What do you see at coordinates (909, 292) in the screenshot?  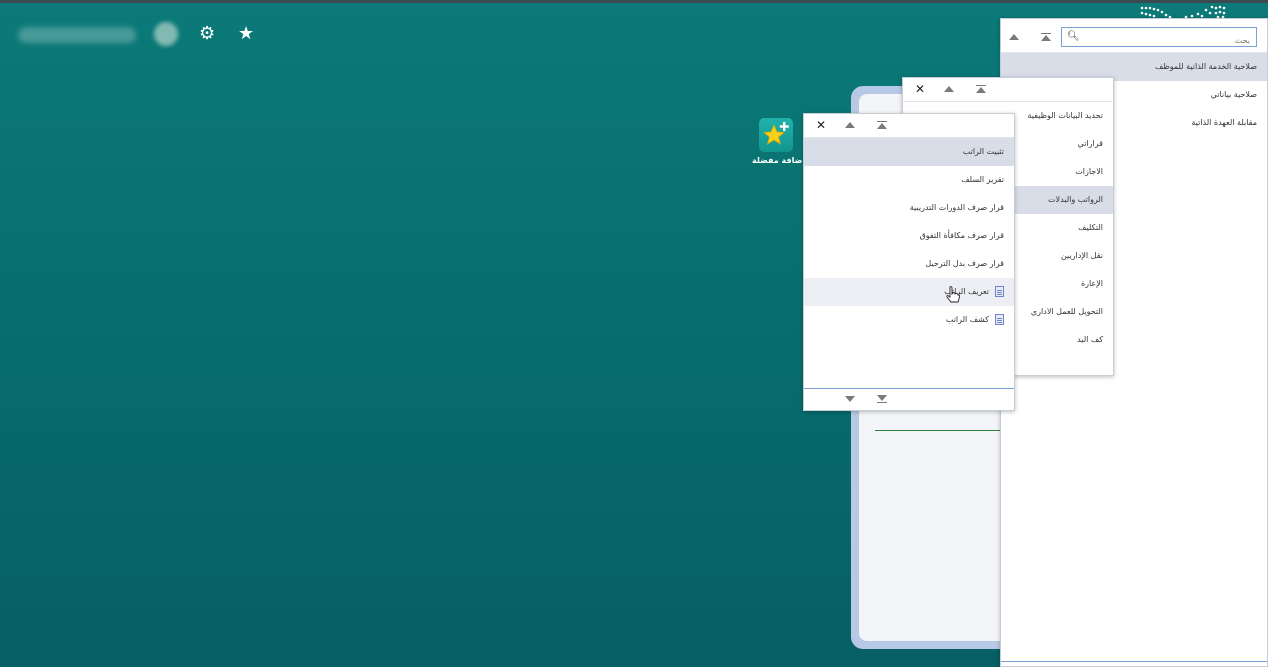 I see `menu-item-salary-definition: تعريف الراتب` at bounding box center [909, 292].